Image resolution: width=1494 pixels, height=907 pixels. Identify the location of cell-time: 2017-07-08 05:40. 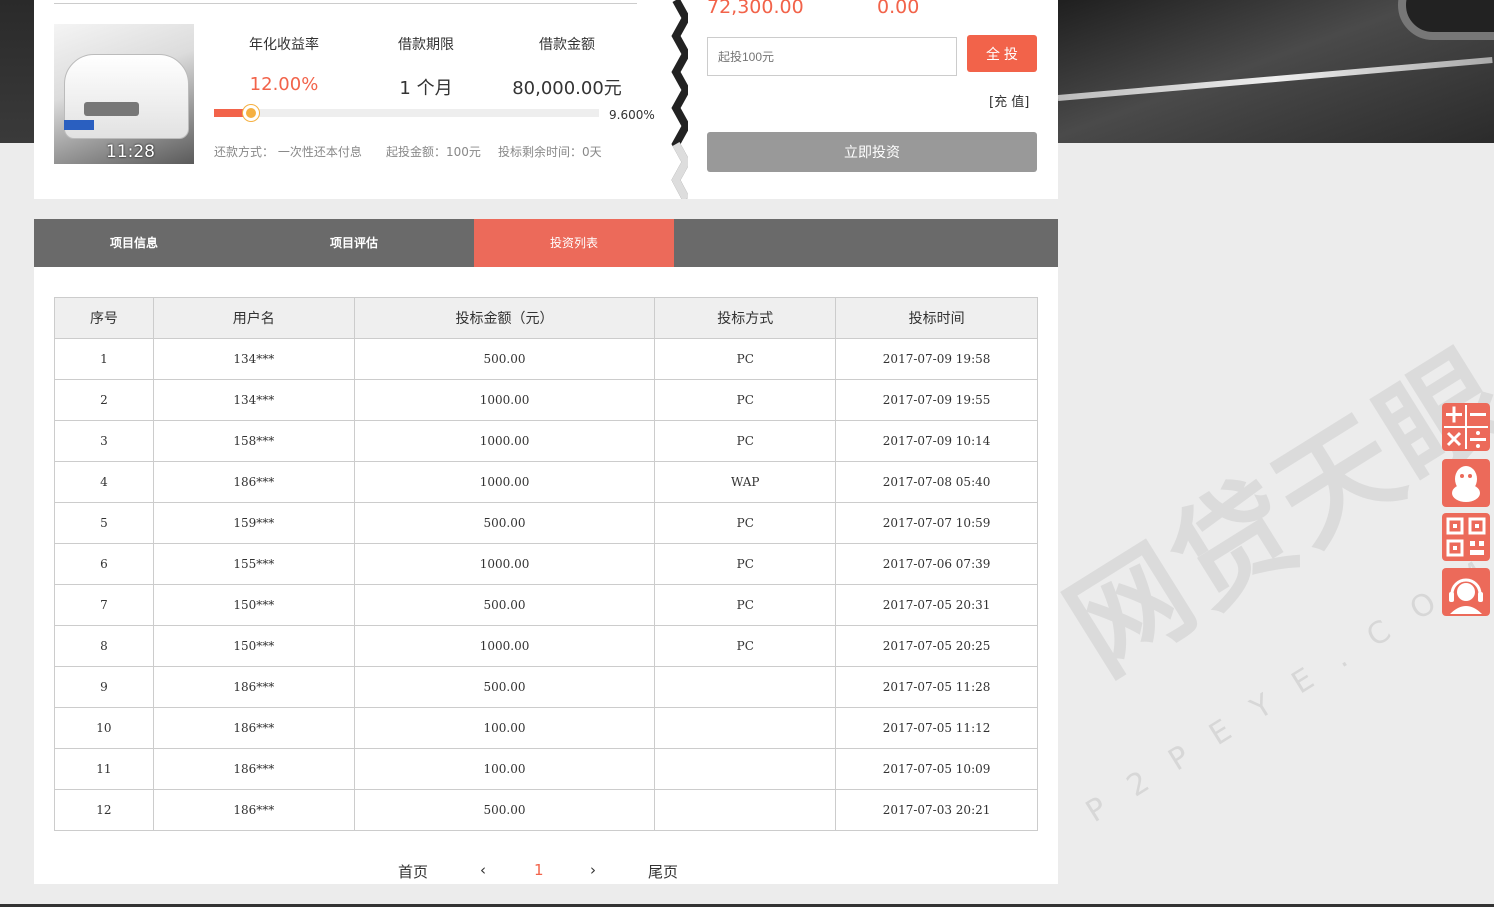
(936, 482).